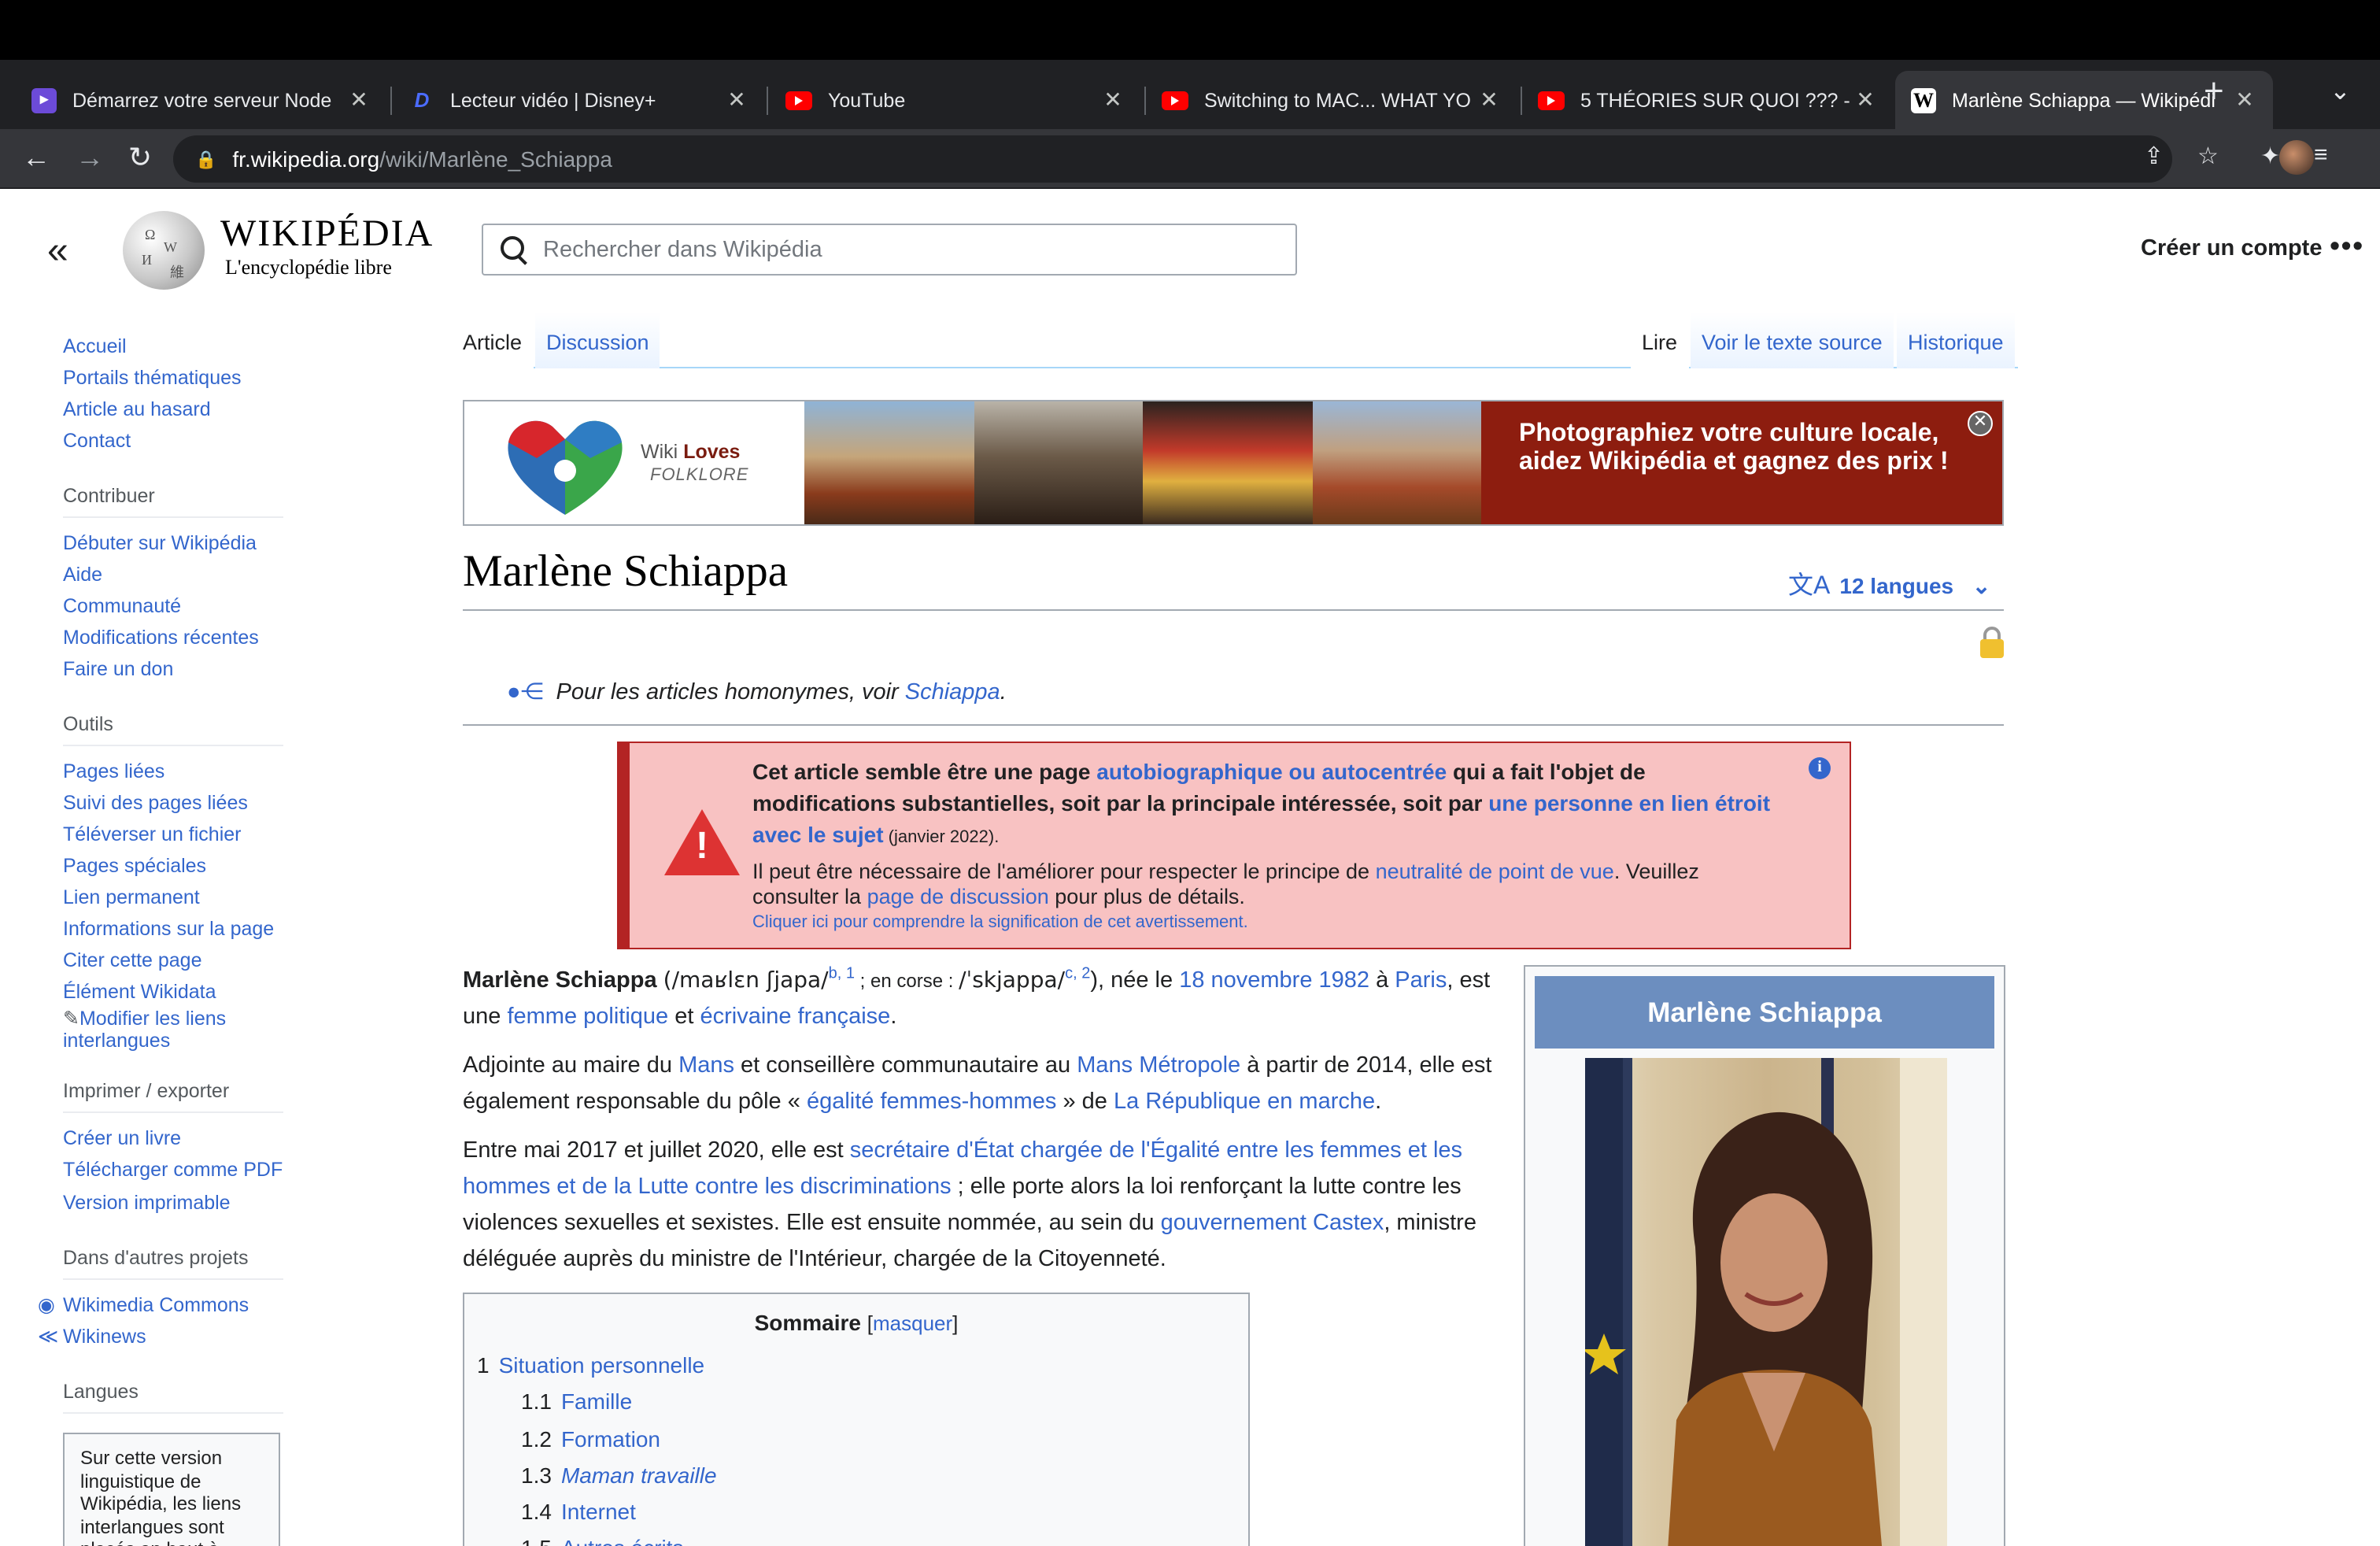  Describe the element at coordinates (495, 159) in the screenshot. I see `url-path: /wiki/Marlène_Schiappa` at that location.